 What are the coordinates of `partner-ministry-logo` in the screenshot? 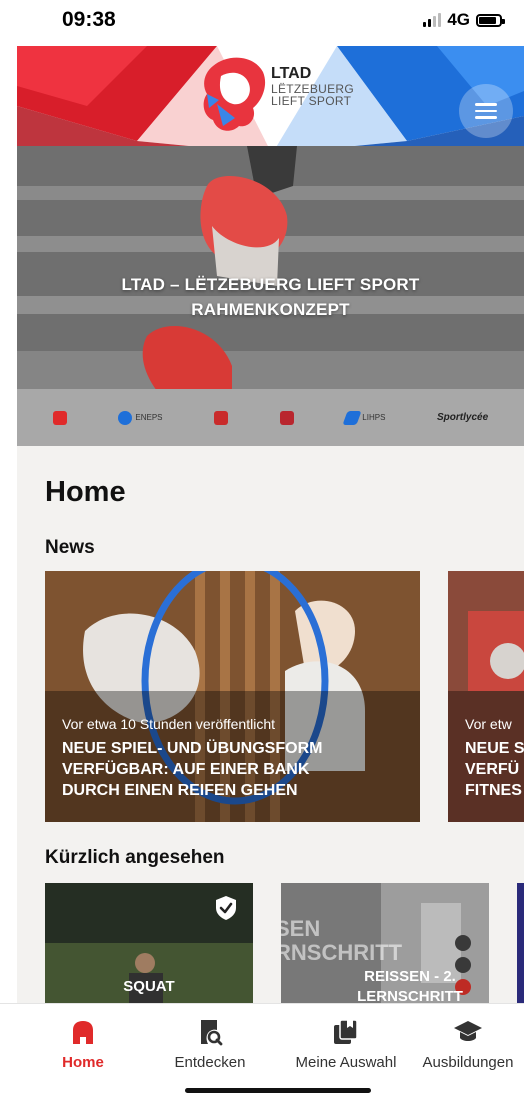 It's located at (59, 417).